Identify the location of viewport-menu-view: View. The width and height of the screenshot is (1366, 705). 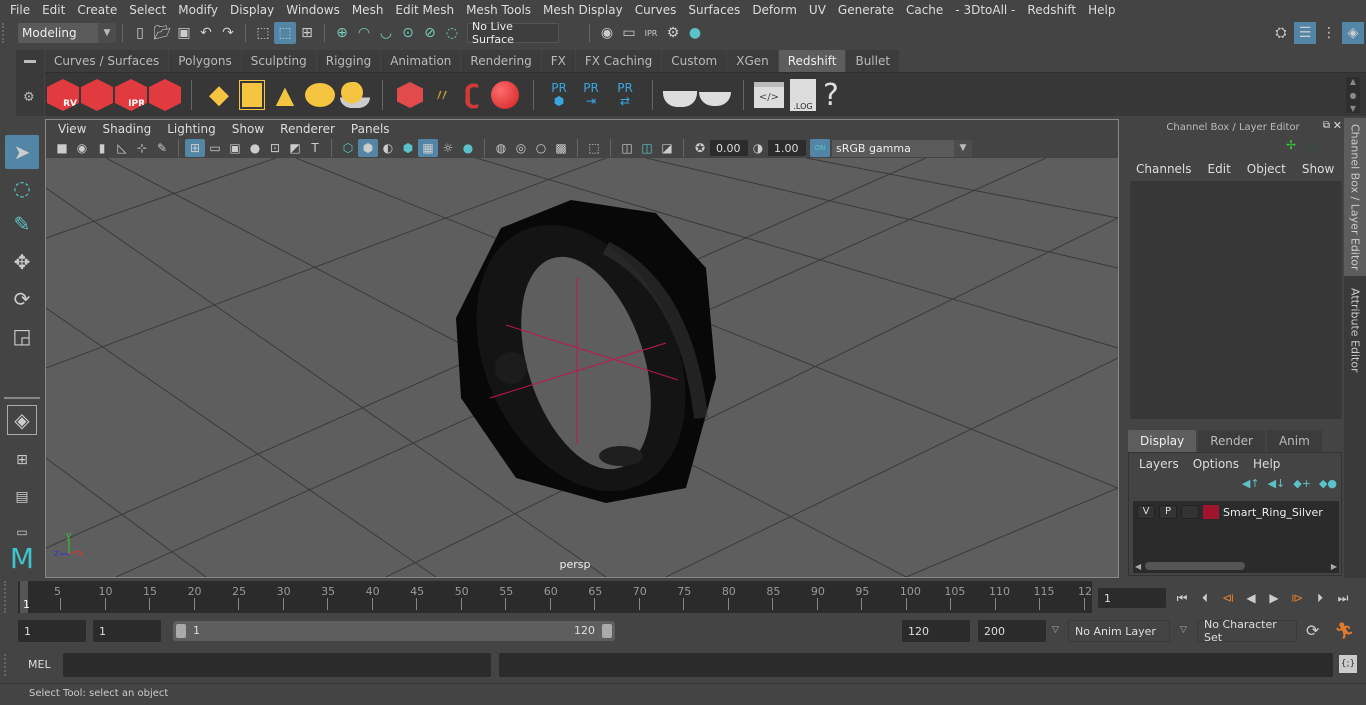
(72, 129).